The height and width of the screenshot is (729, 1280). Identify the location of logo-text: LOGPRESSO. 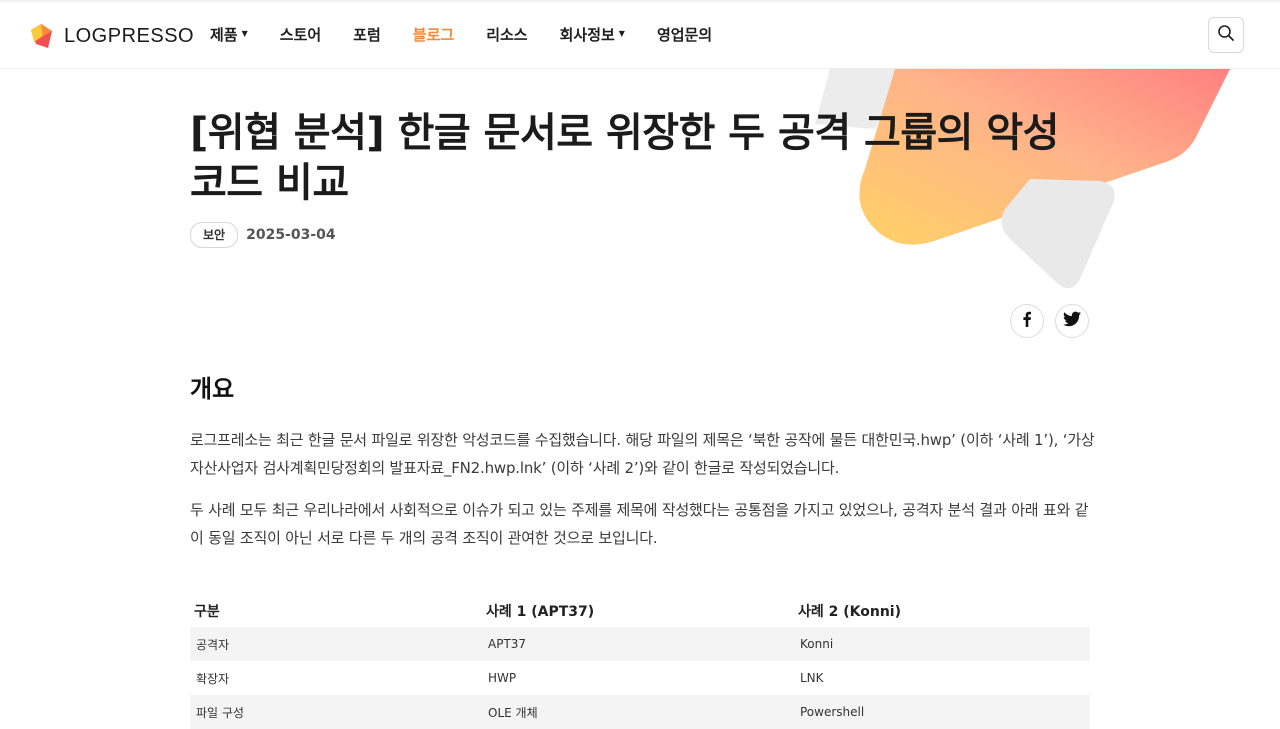
(129, 35).